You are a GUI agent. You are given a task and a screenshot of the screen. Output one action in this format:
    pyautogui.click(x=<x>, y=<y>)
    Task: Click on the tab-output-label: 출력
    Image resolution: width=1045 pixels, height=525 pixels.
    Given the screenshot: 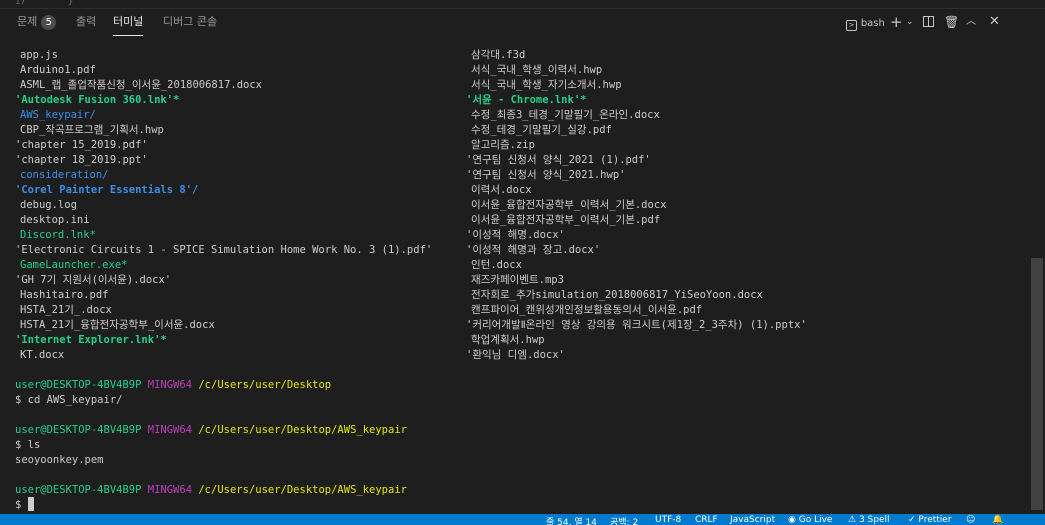 What is the action you would take?
    pyautogui.click(x=86, y=21)
    